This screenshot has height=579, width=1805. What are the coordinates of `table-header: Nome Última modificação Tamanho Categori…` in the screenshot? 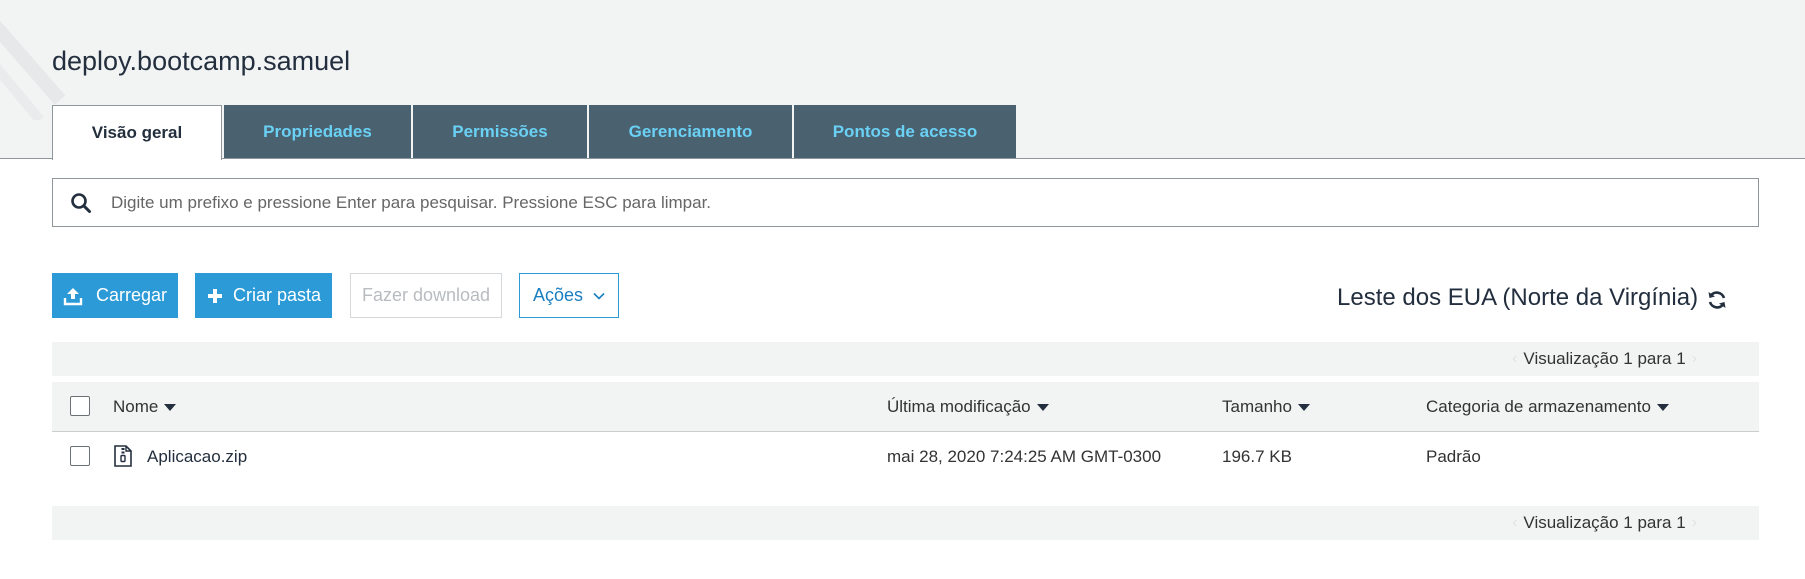 It's located at (905, 407).